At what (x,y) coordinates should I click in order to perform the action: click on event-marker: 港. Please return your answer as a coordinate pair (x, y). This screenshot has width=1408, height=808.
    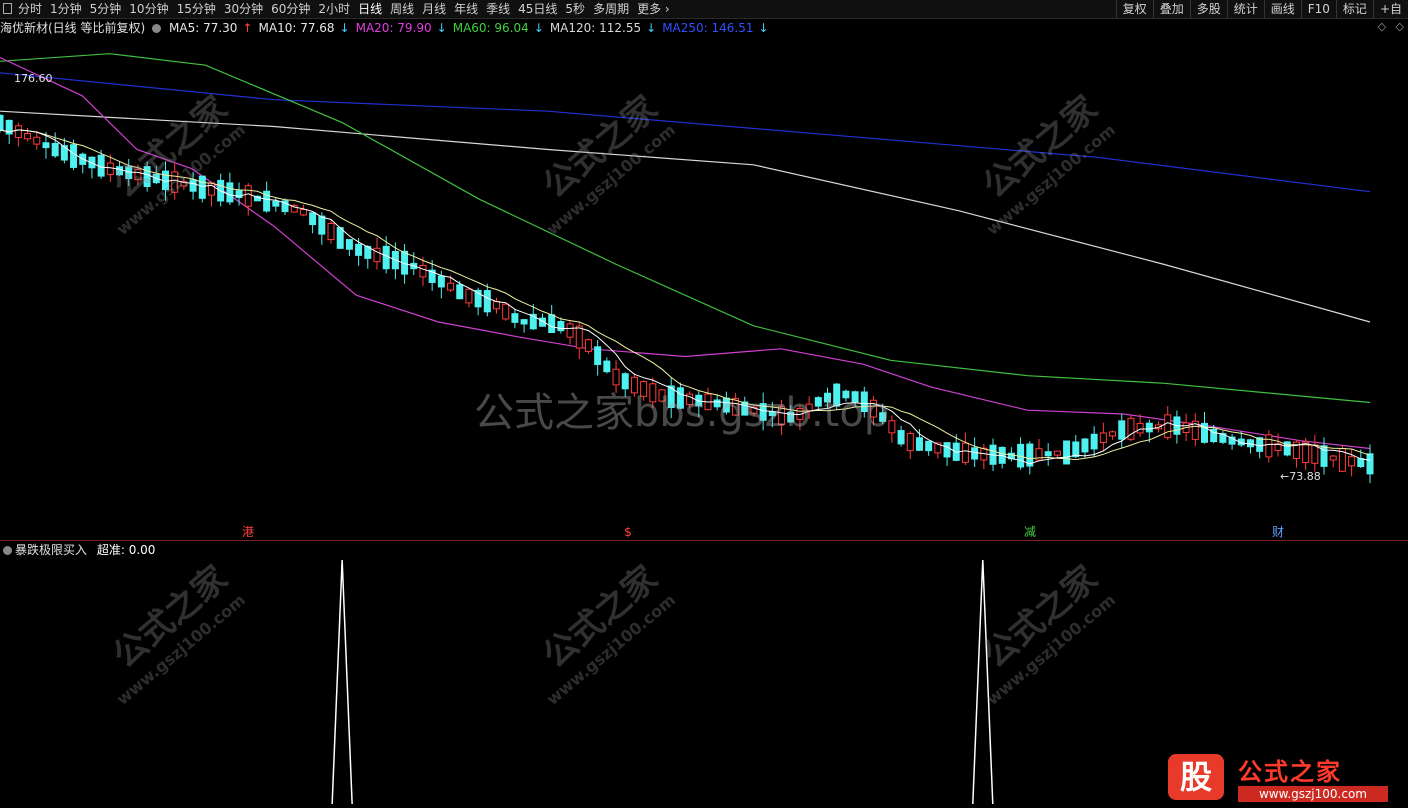
    Looking at the image, I should click on (248, 532).